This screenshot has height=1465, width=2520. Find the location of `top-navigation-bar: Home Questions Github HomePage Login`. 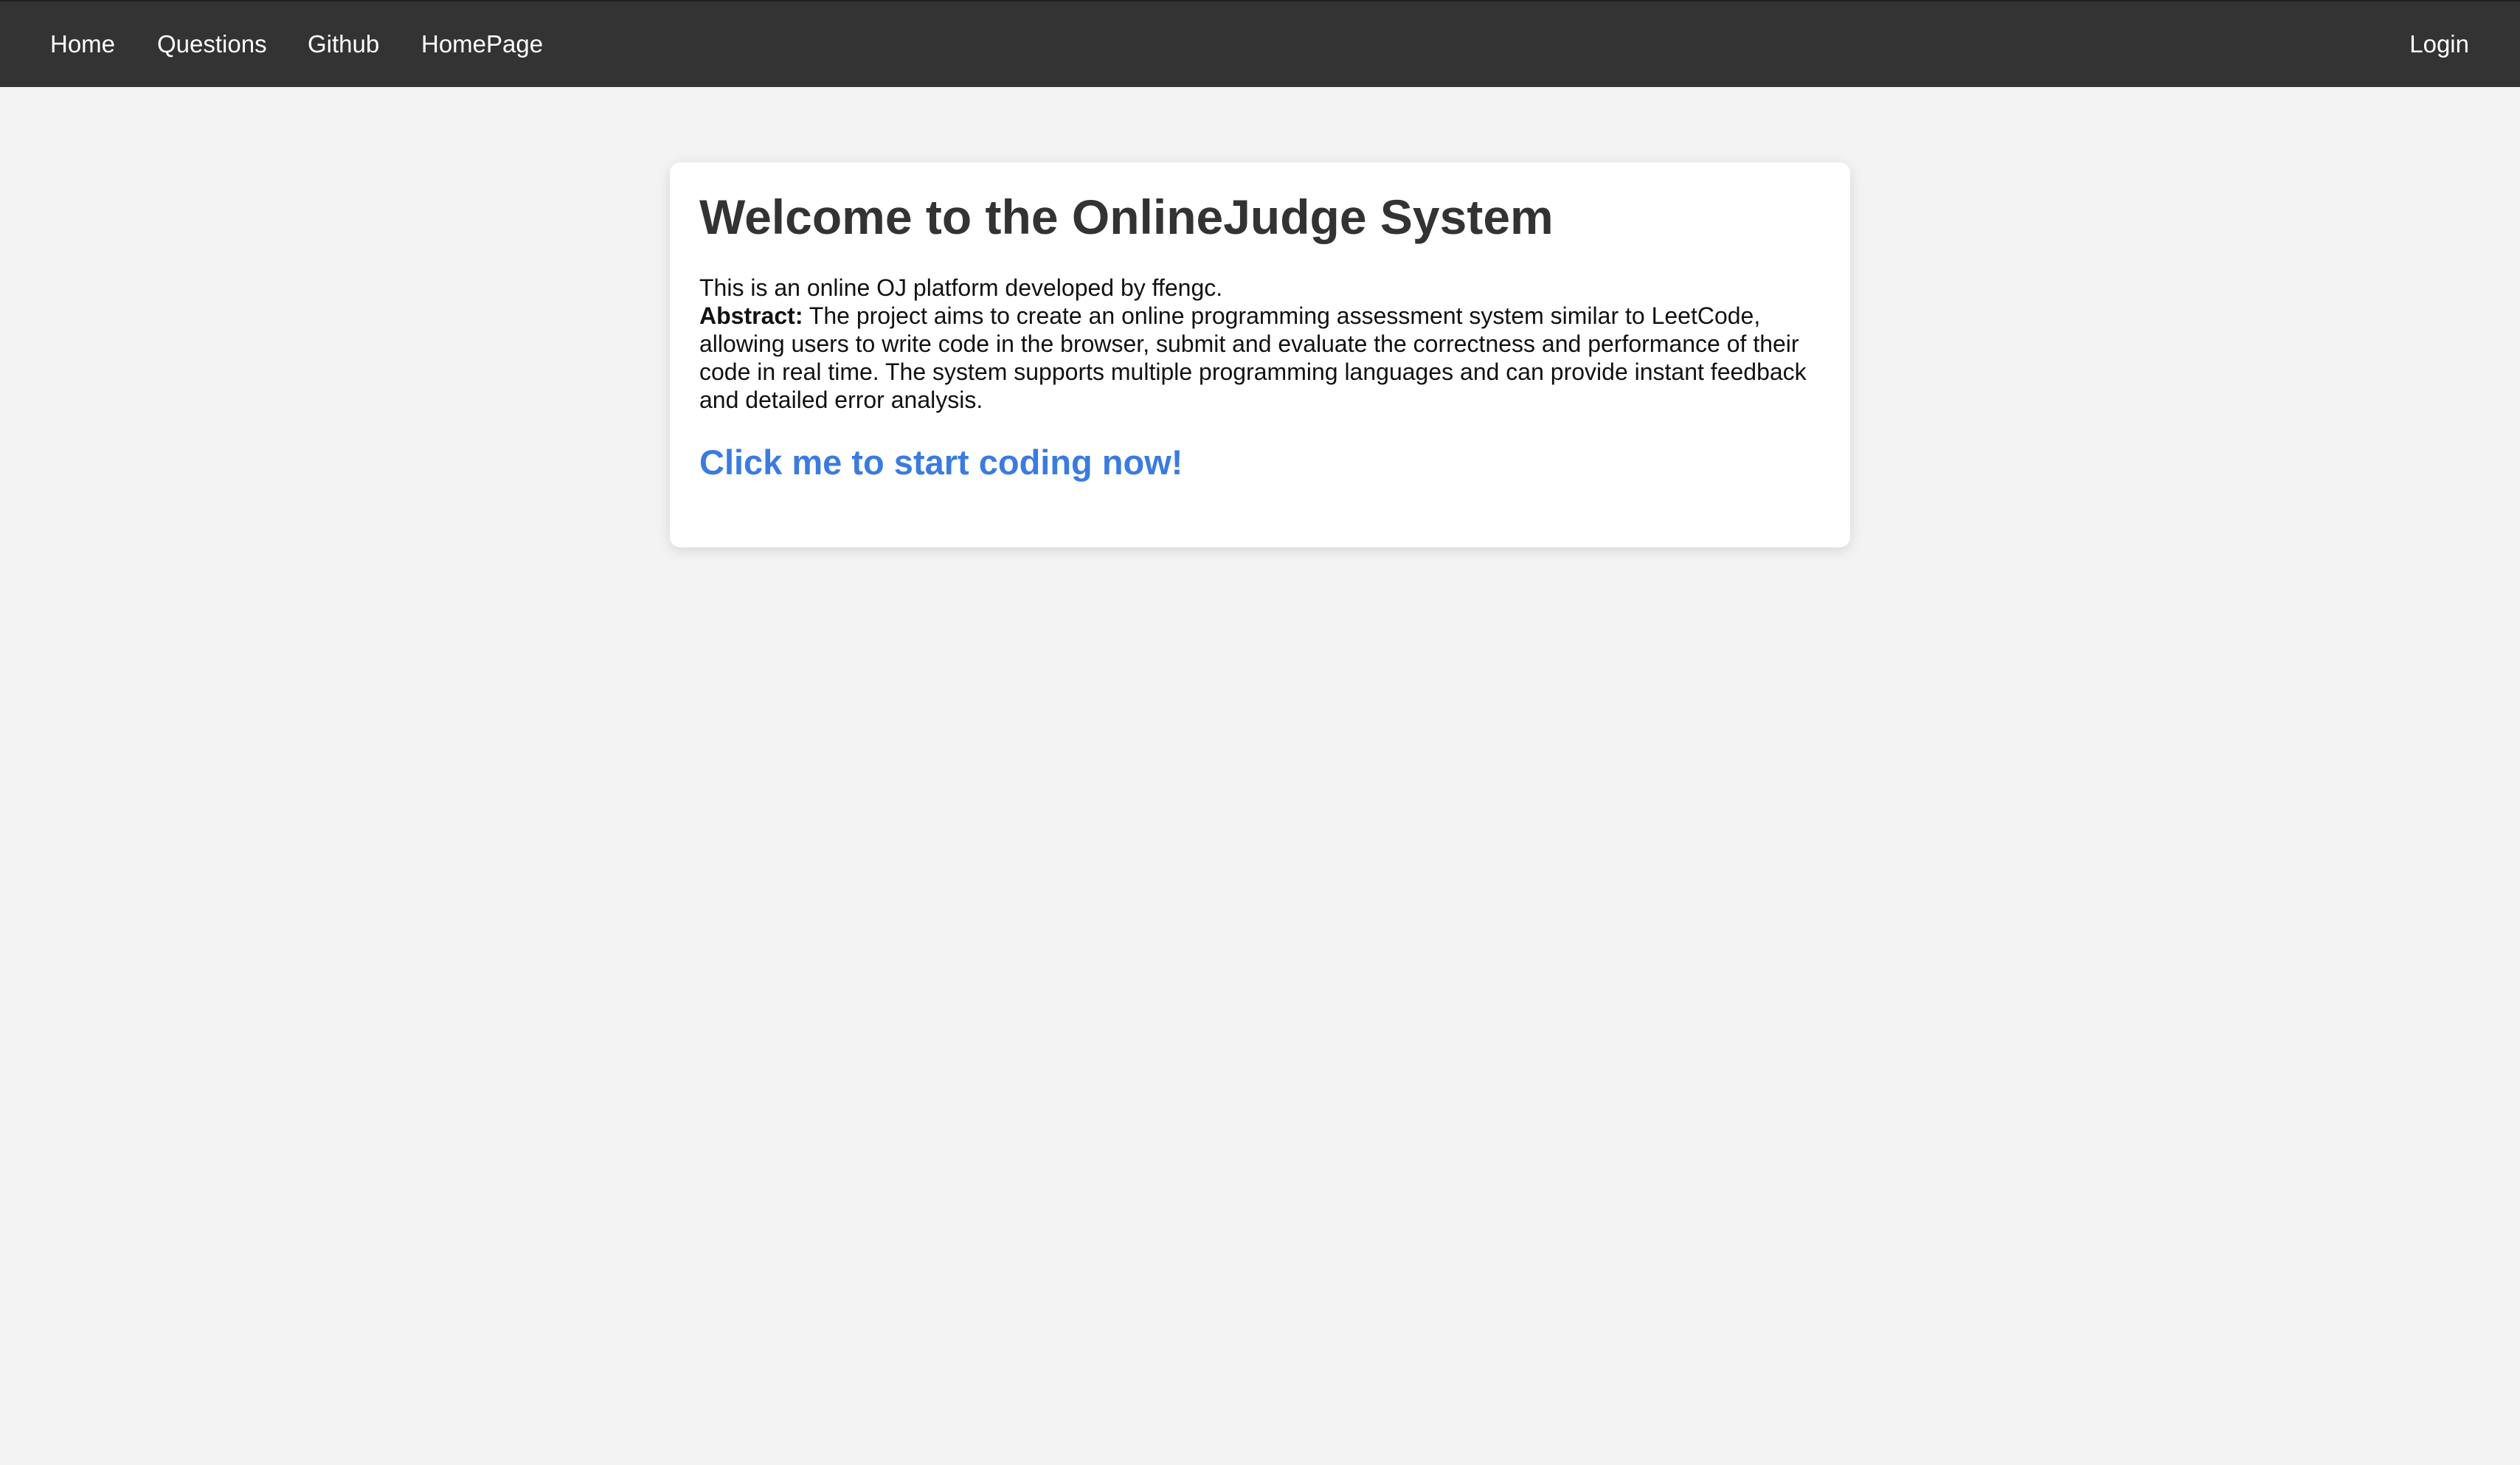

top-navigation-bar: Home Questions Github HomePage Login is located at coordinates (1260, 43).